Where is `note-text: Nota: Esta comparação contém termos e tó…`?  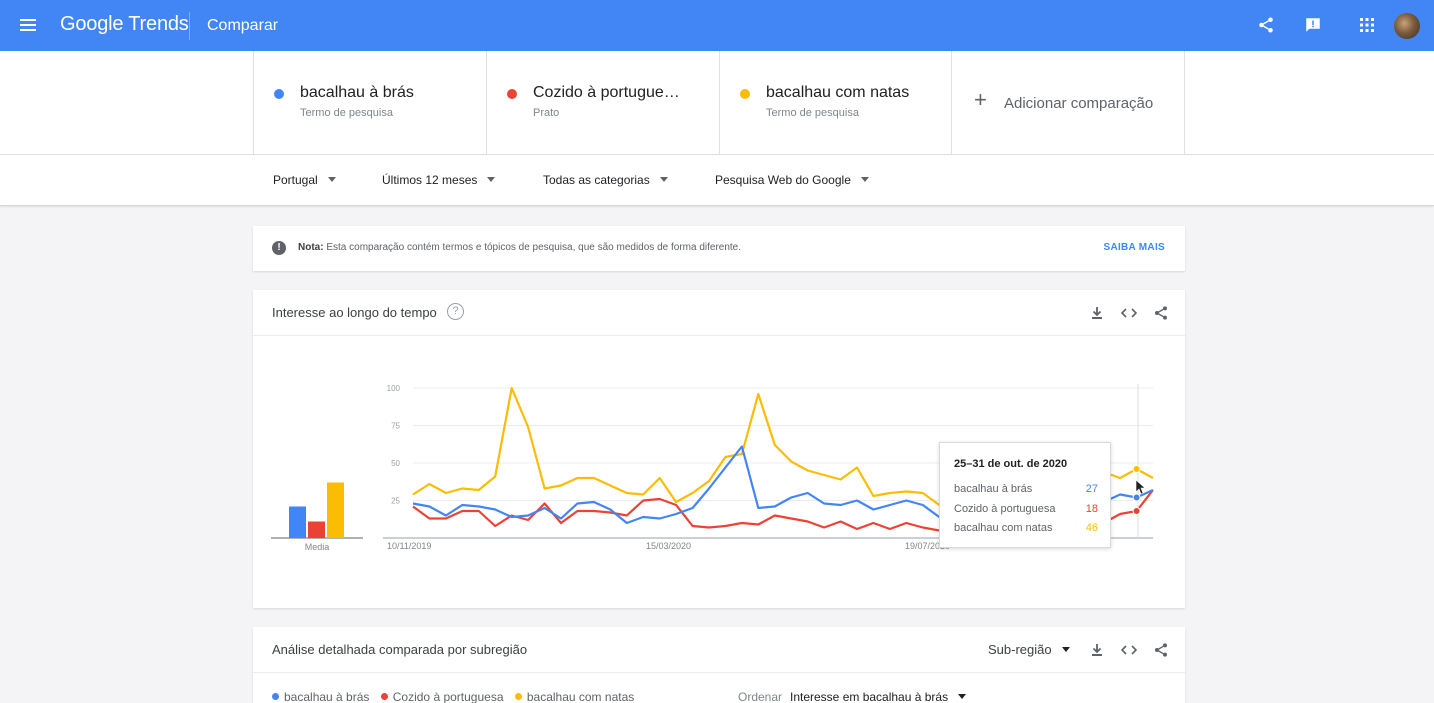
note-text: Nota: Esta comparação contém termos e tó… is located at coordinates (519, 247).